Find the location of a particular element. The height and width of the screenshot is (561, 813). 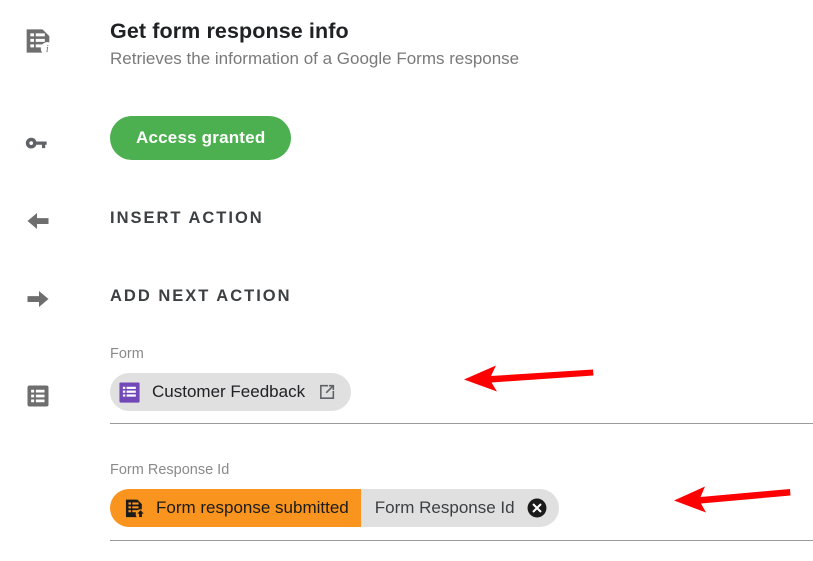

form-value-text: Customer Feedback is located at coordinates (229, 391).